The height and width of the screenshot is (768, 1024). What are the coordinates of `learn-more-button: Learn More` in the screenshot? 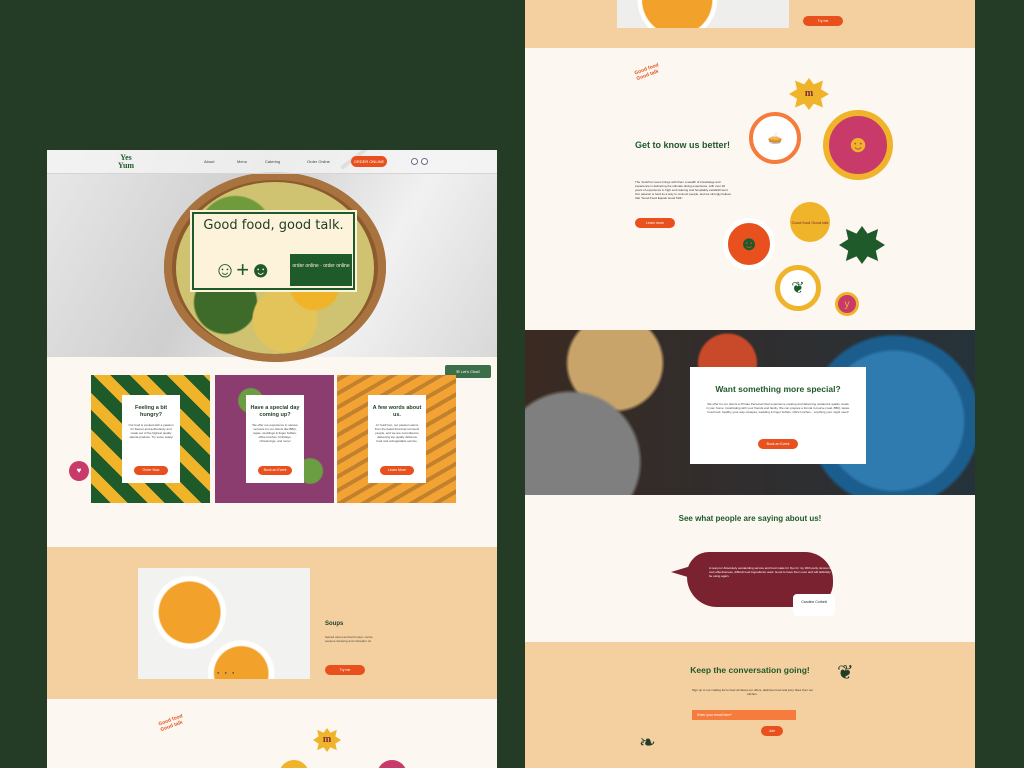 It's located at (397, 470).